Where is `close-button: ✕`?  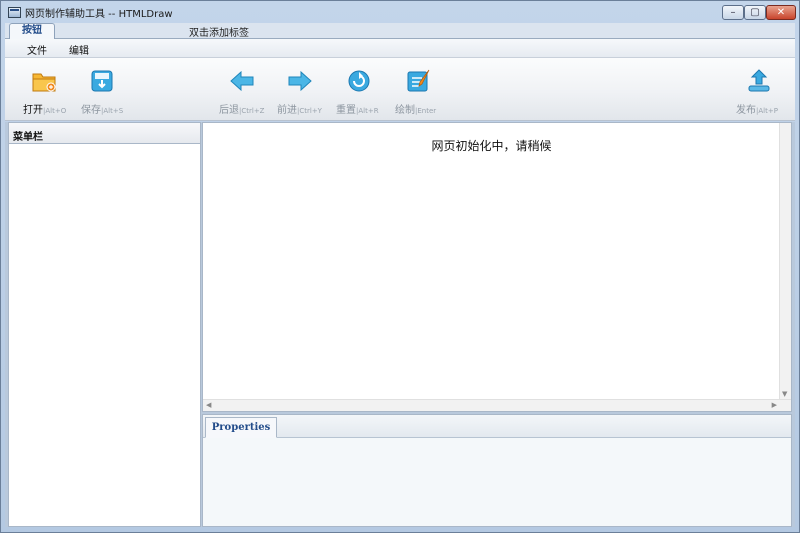
close-button: ✕ is located at coordinates (781, 12).